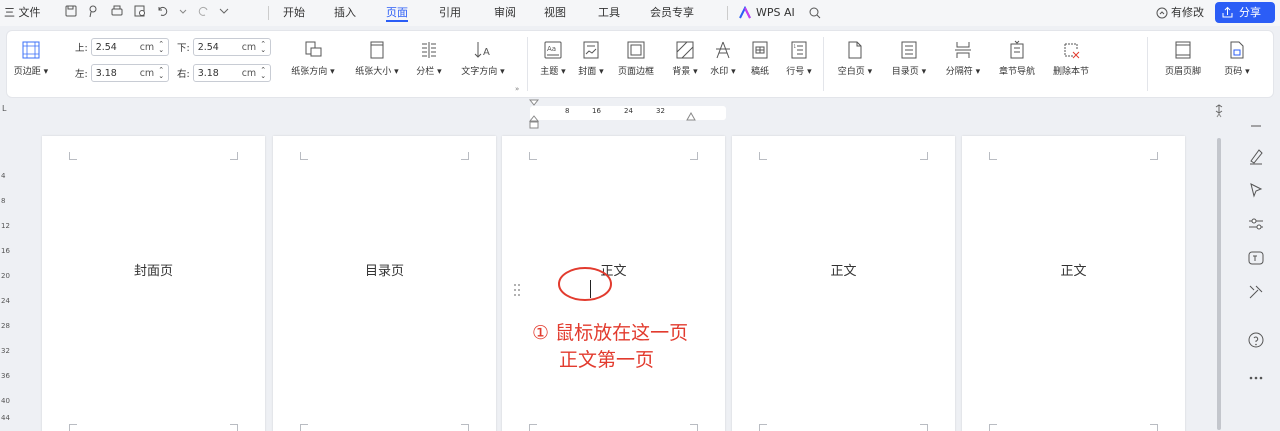  I want to click on background-label: 背景, so click(681, 72).